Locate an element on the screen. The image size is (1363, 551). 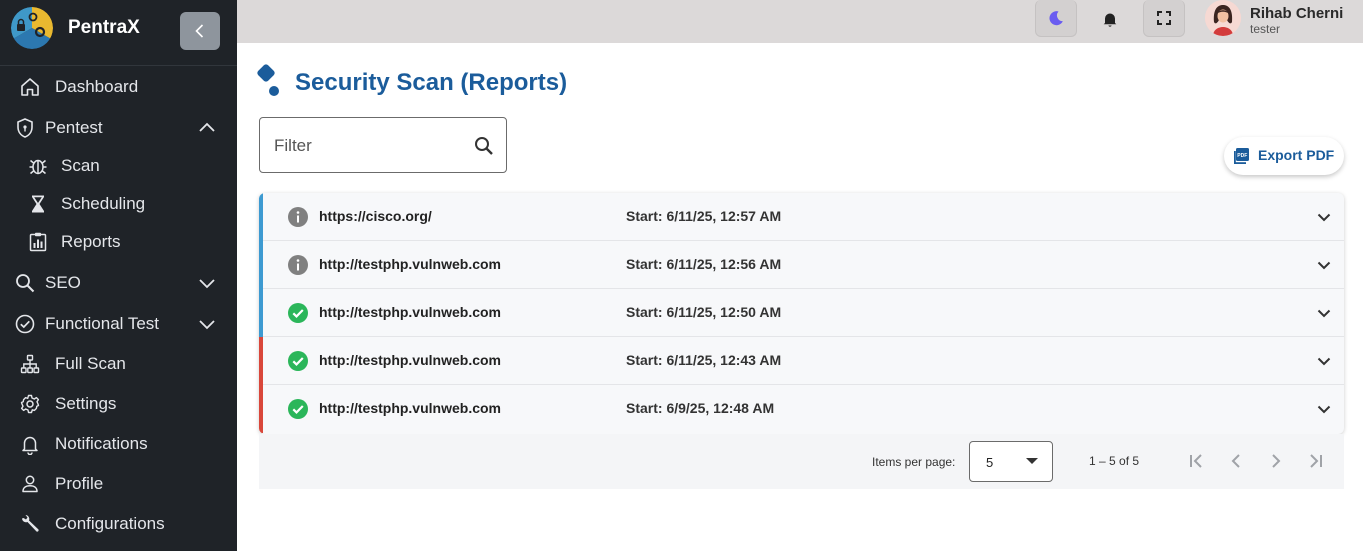
notifications-button is located at coordinates (1110, 18).